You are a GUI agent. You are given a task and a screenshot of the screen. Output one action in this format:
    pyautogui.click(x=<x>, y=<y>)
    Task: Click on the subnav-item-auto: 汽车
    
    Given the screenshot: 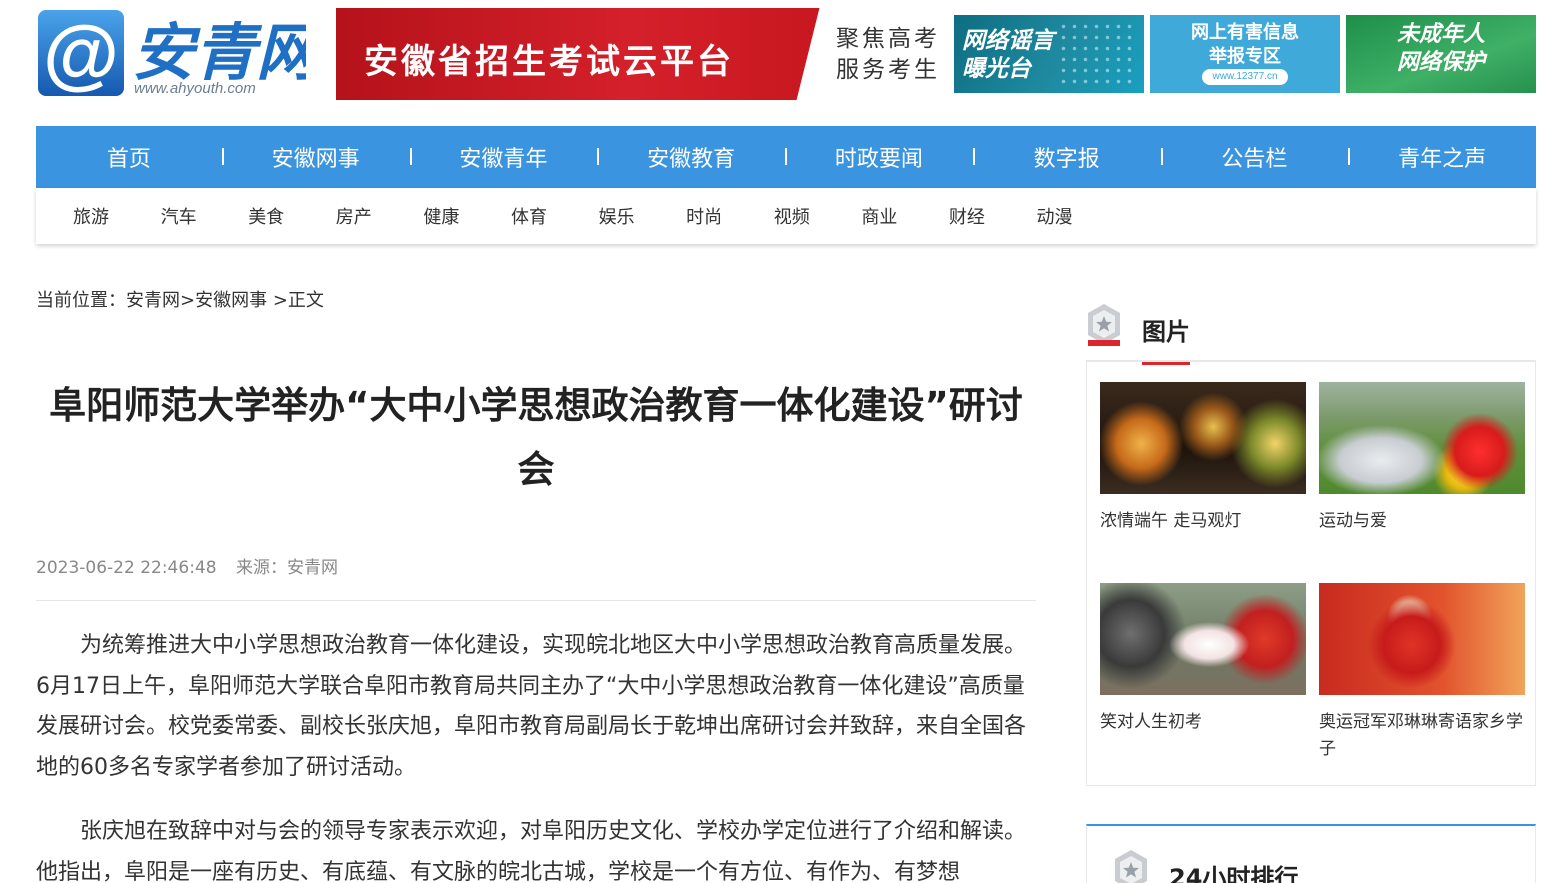 What is the action you would take?
    pyautogui.click(x=205, y=216)
    